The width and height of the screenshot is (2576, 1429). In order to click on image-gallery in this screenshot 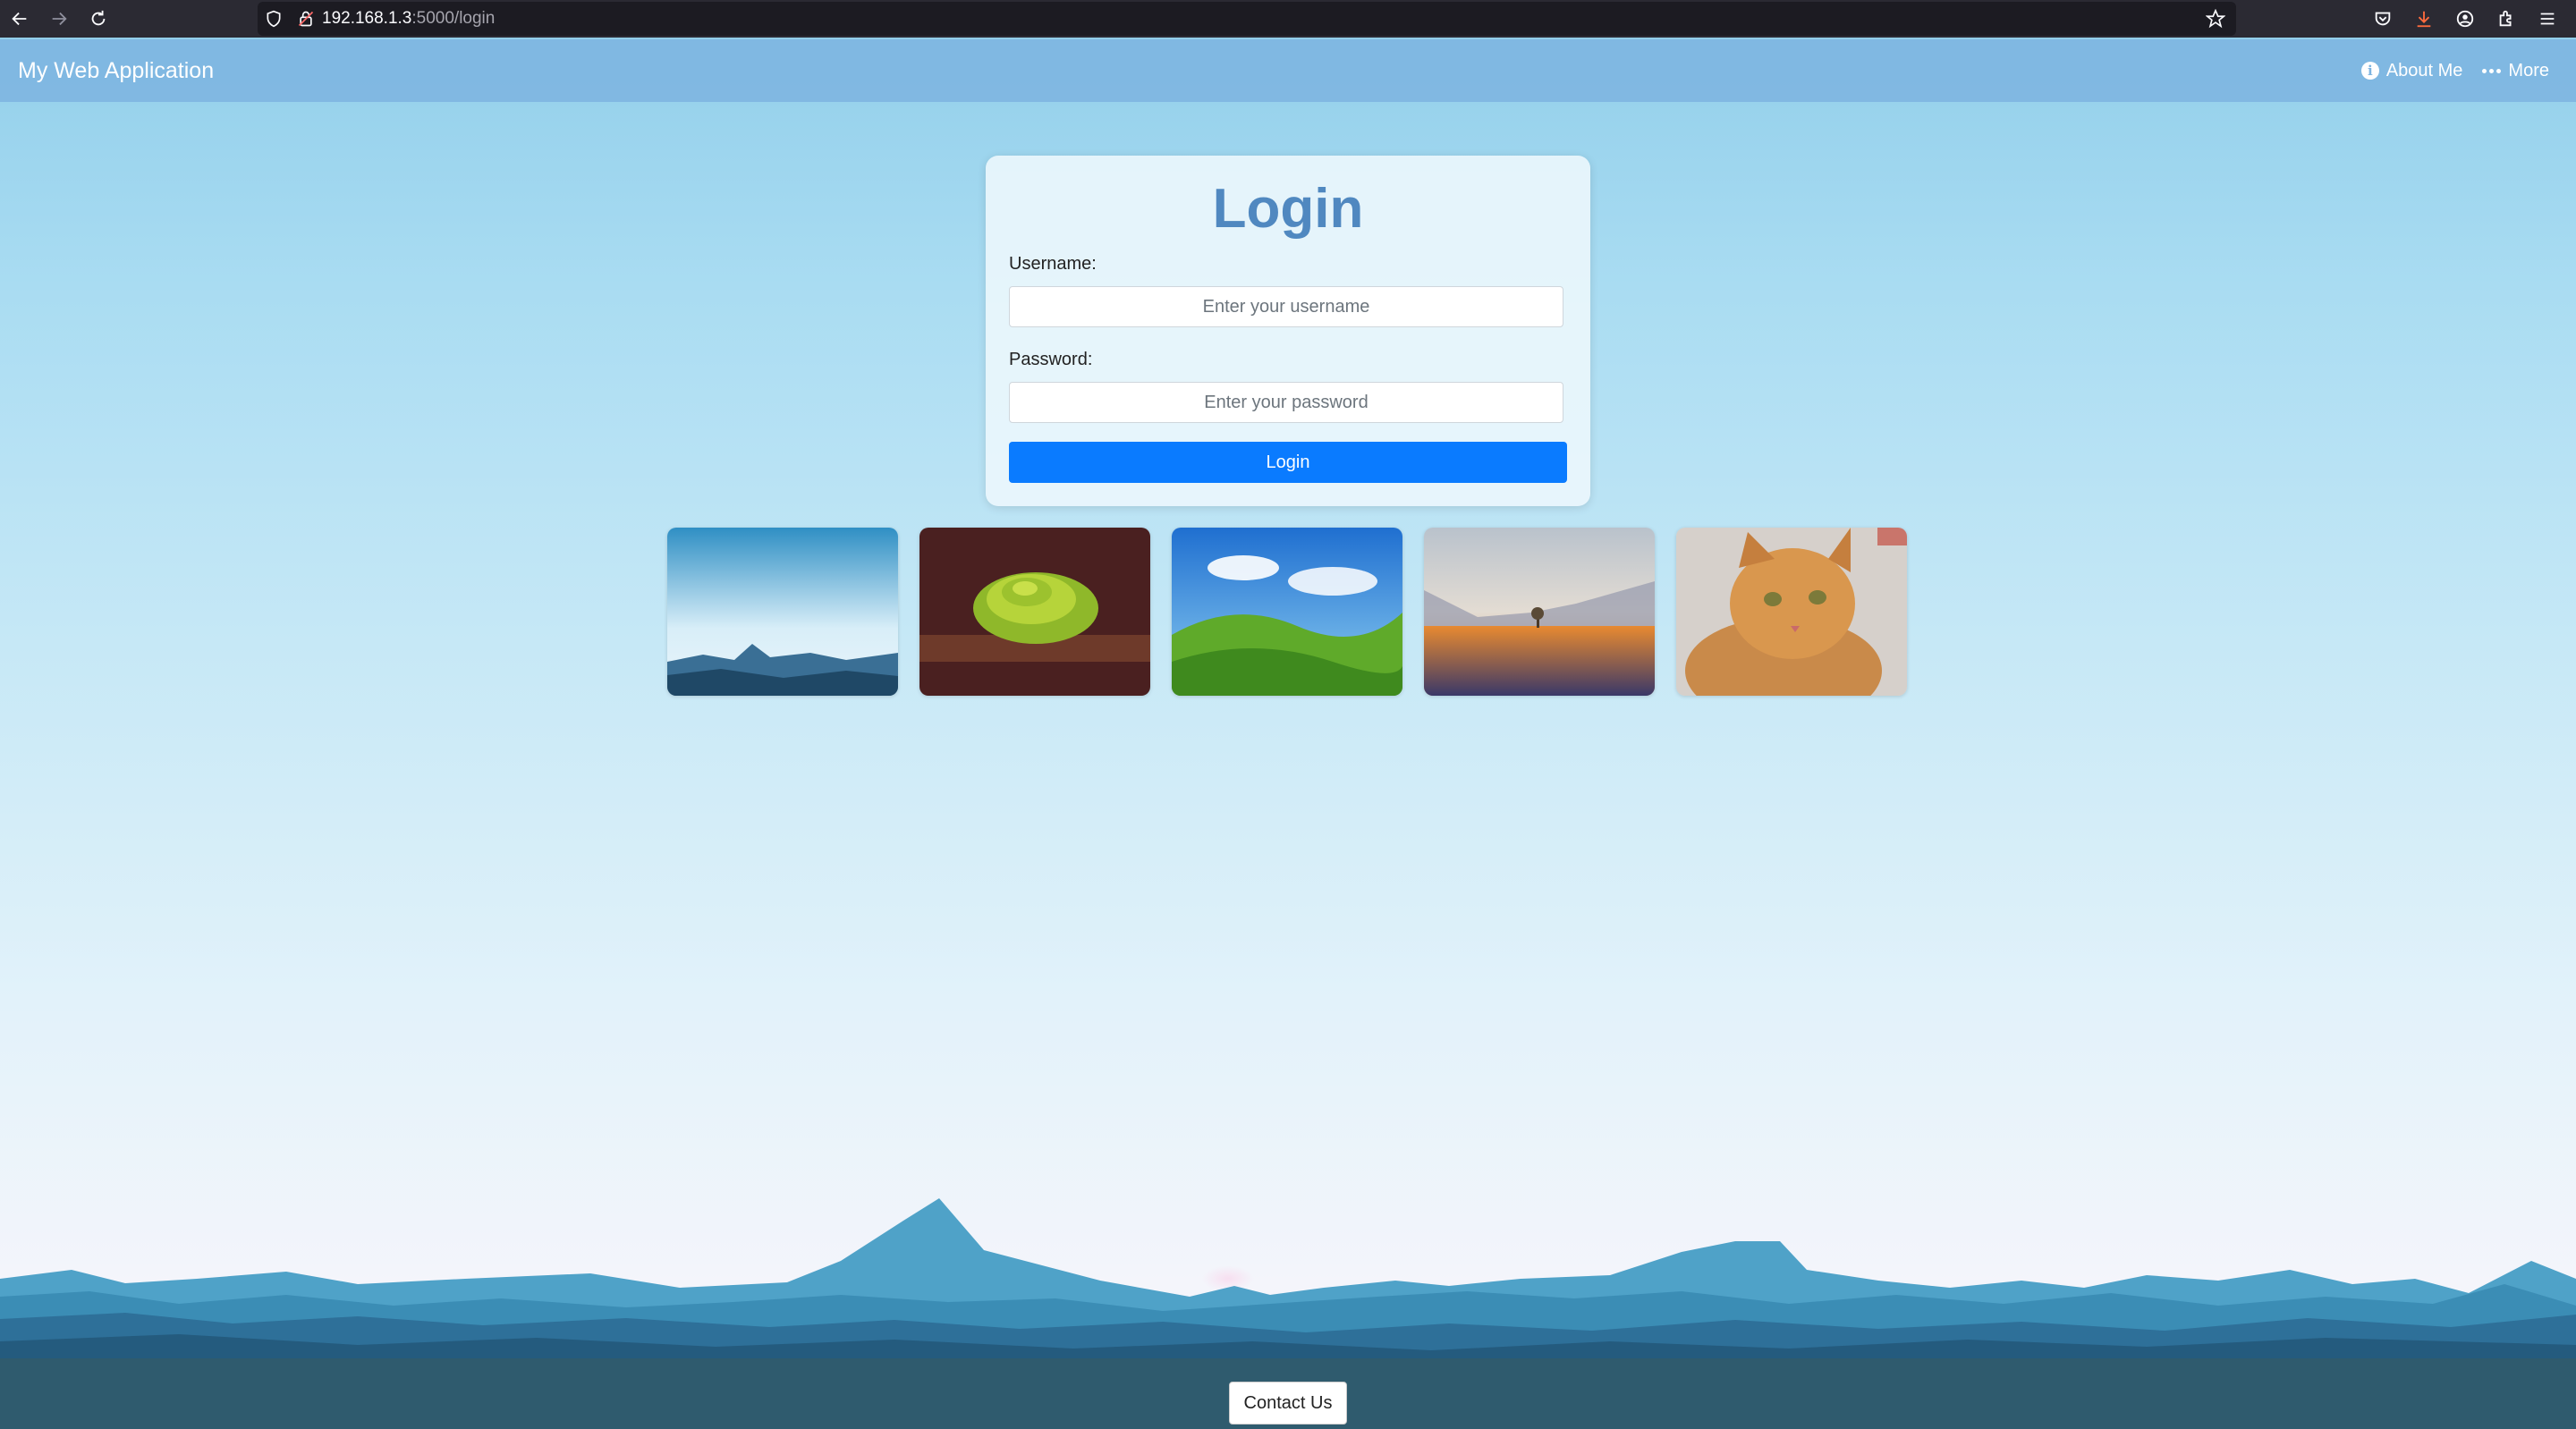, I will do `click(1287, 612)`.